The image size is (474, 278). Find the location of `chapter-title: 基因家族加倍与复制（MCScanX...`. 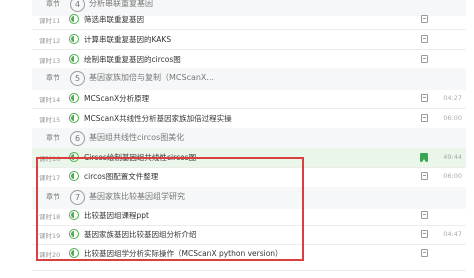

chapter-title: 基因家族加倍与复制（MCScanX... is located at coordinates (152, 77).